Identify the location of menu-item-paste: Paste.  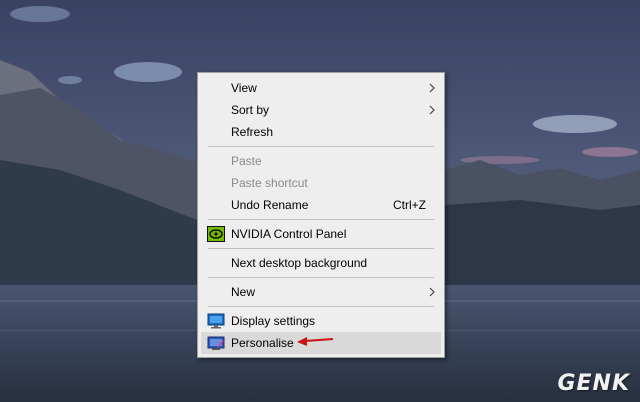
(321, 161).